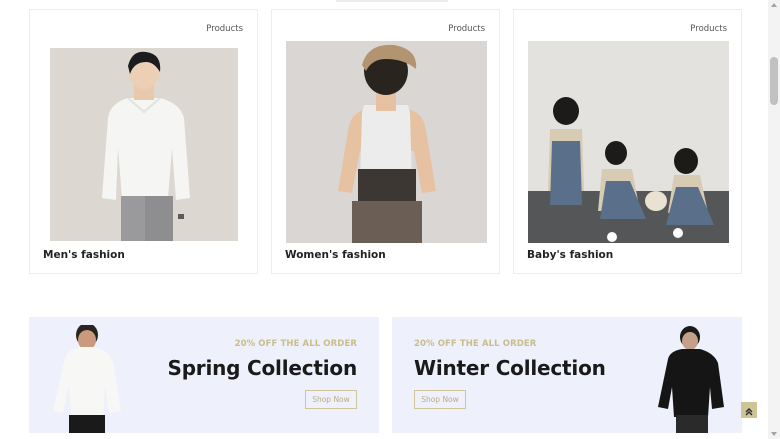 The image size is (780, 439). What do you see at coordinates (85, 378) in the screenshot?
I see `spring-model-image` at bounding box center [85, 378].